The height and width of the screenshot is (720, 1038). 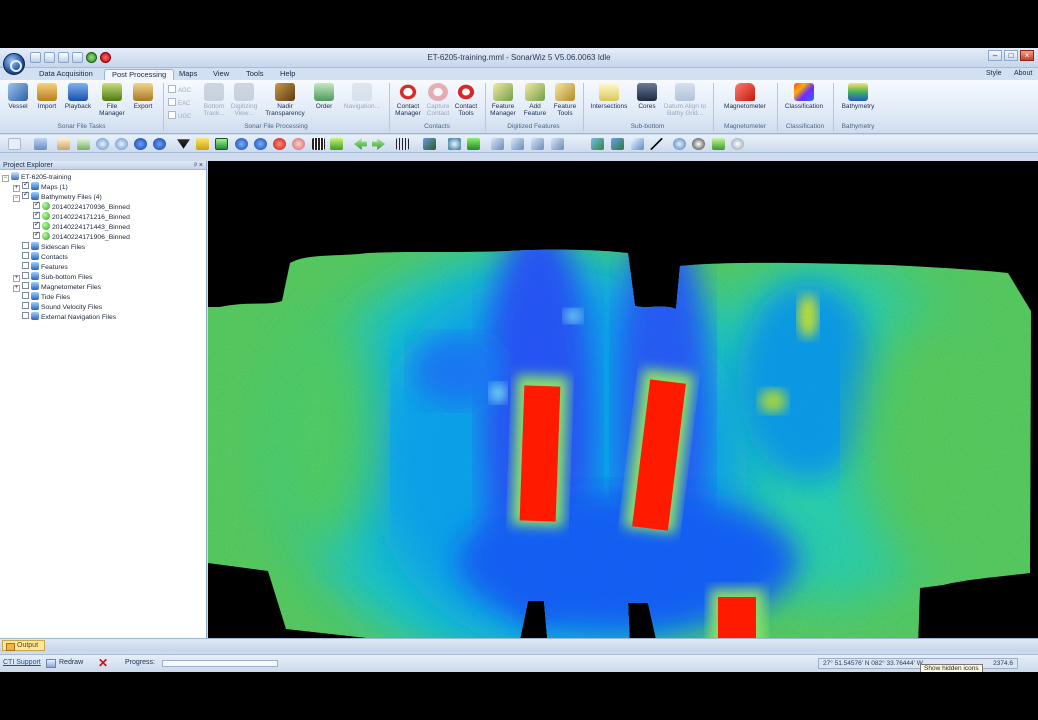 I want to click on minimize-button: –, so click(x=995, y=55).